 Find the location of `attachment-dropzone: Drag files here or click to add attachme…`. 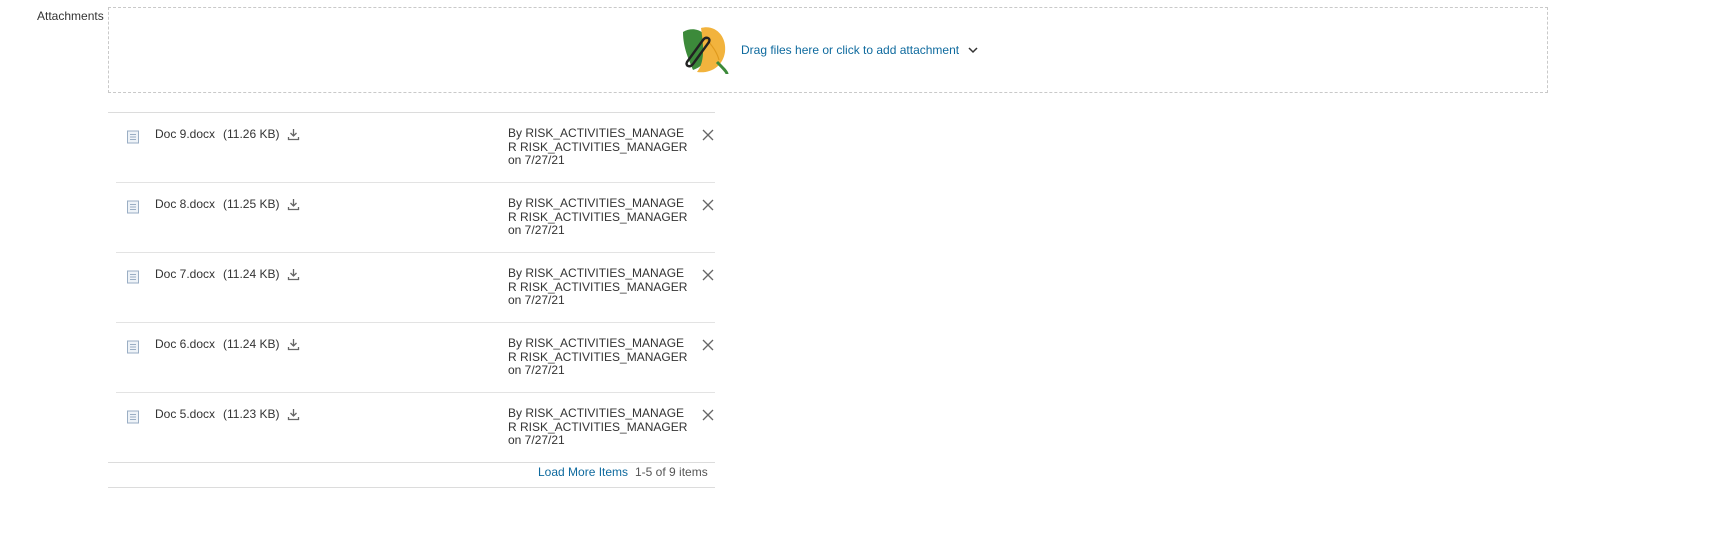

attachment-dropzone: Drag files here or click to add attachme… is located at coordinates (828, 50).